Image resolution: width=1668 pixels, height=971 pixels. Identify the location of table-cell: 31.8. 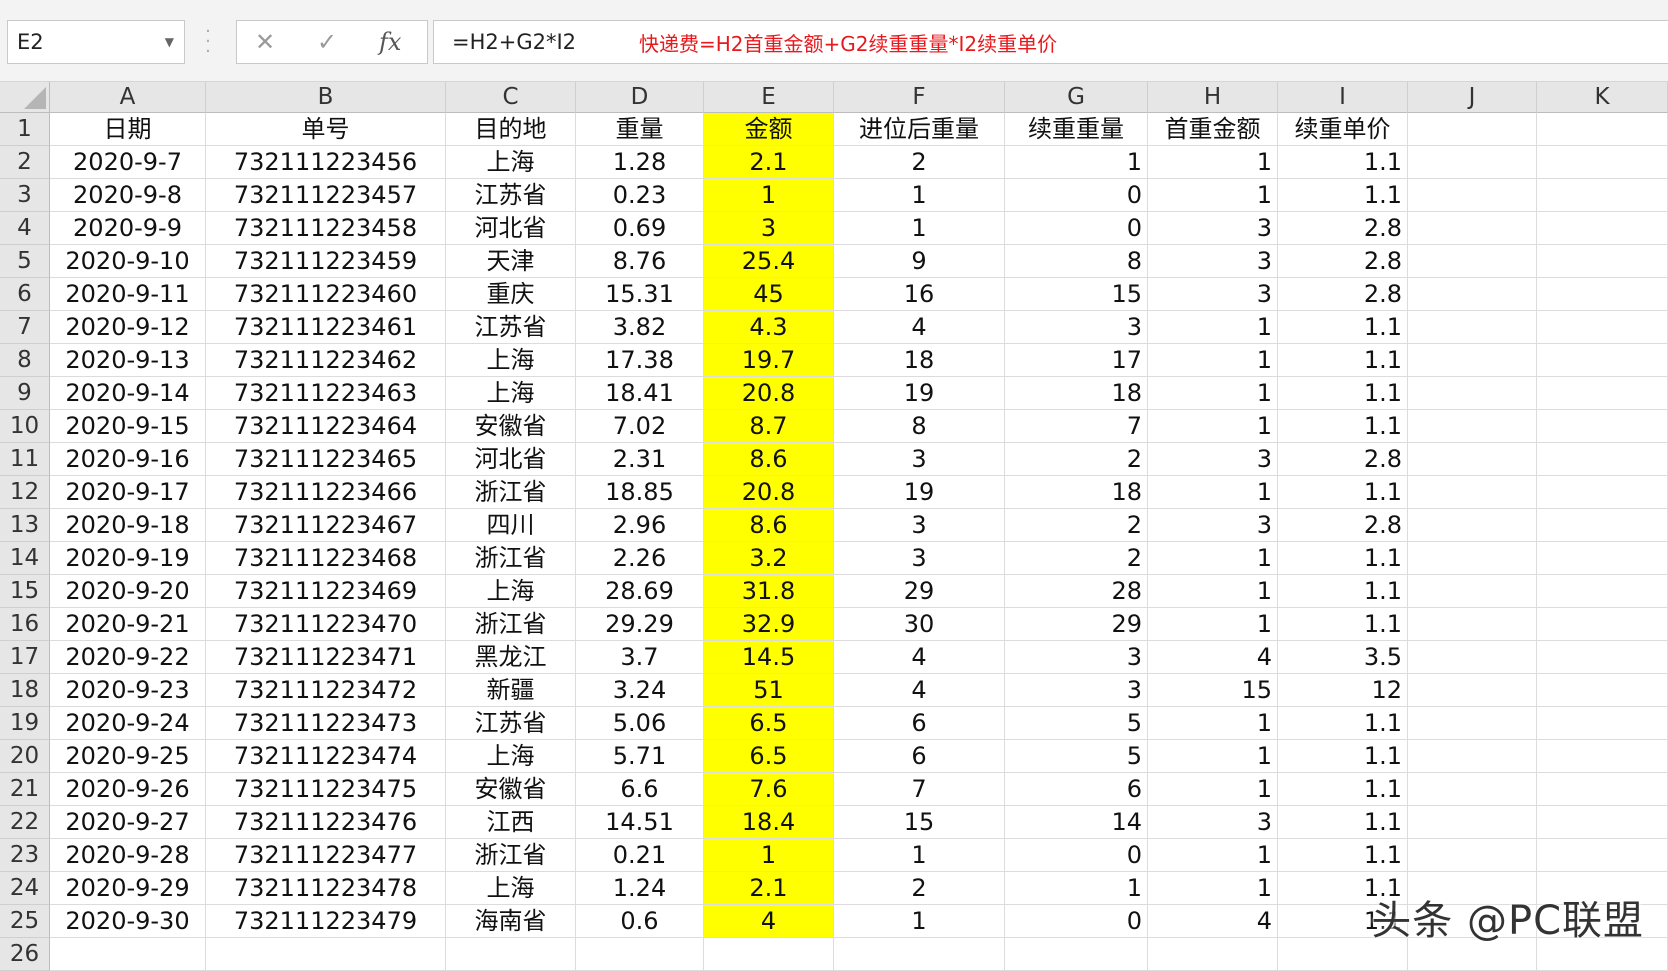
(769, 591).